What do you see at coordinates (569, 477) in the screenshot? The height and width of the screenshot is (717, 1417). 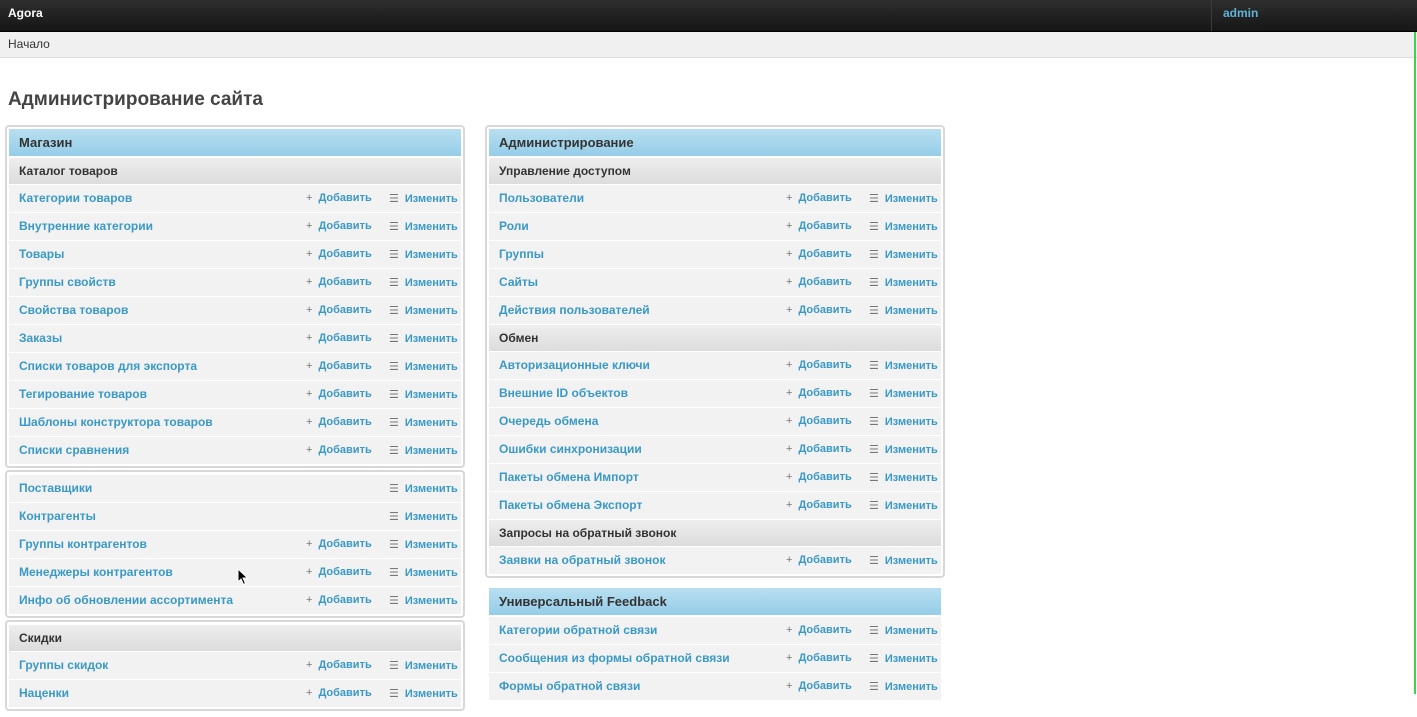 I see `model-link: Пакеты обмена Импорт` at bounding box center [569, 477].